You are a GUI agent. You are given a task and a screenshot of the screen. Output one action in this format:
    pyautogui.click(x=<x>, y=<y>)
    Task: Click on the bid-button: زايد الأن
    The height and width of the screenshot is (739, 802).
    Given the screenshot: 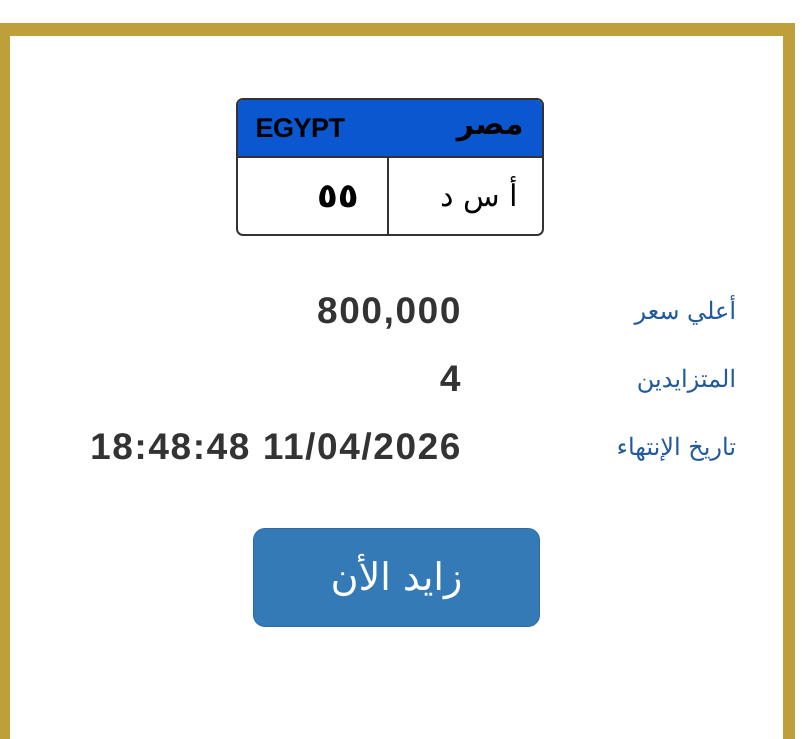 What is the action you would take?
    pyautogui.click(x=396, y=577)
    